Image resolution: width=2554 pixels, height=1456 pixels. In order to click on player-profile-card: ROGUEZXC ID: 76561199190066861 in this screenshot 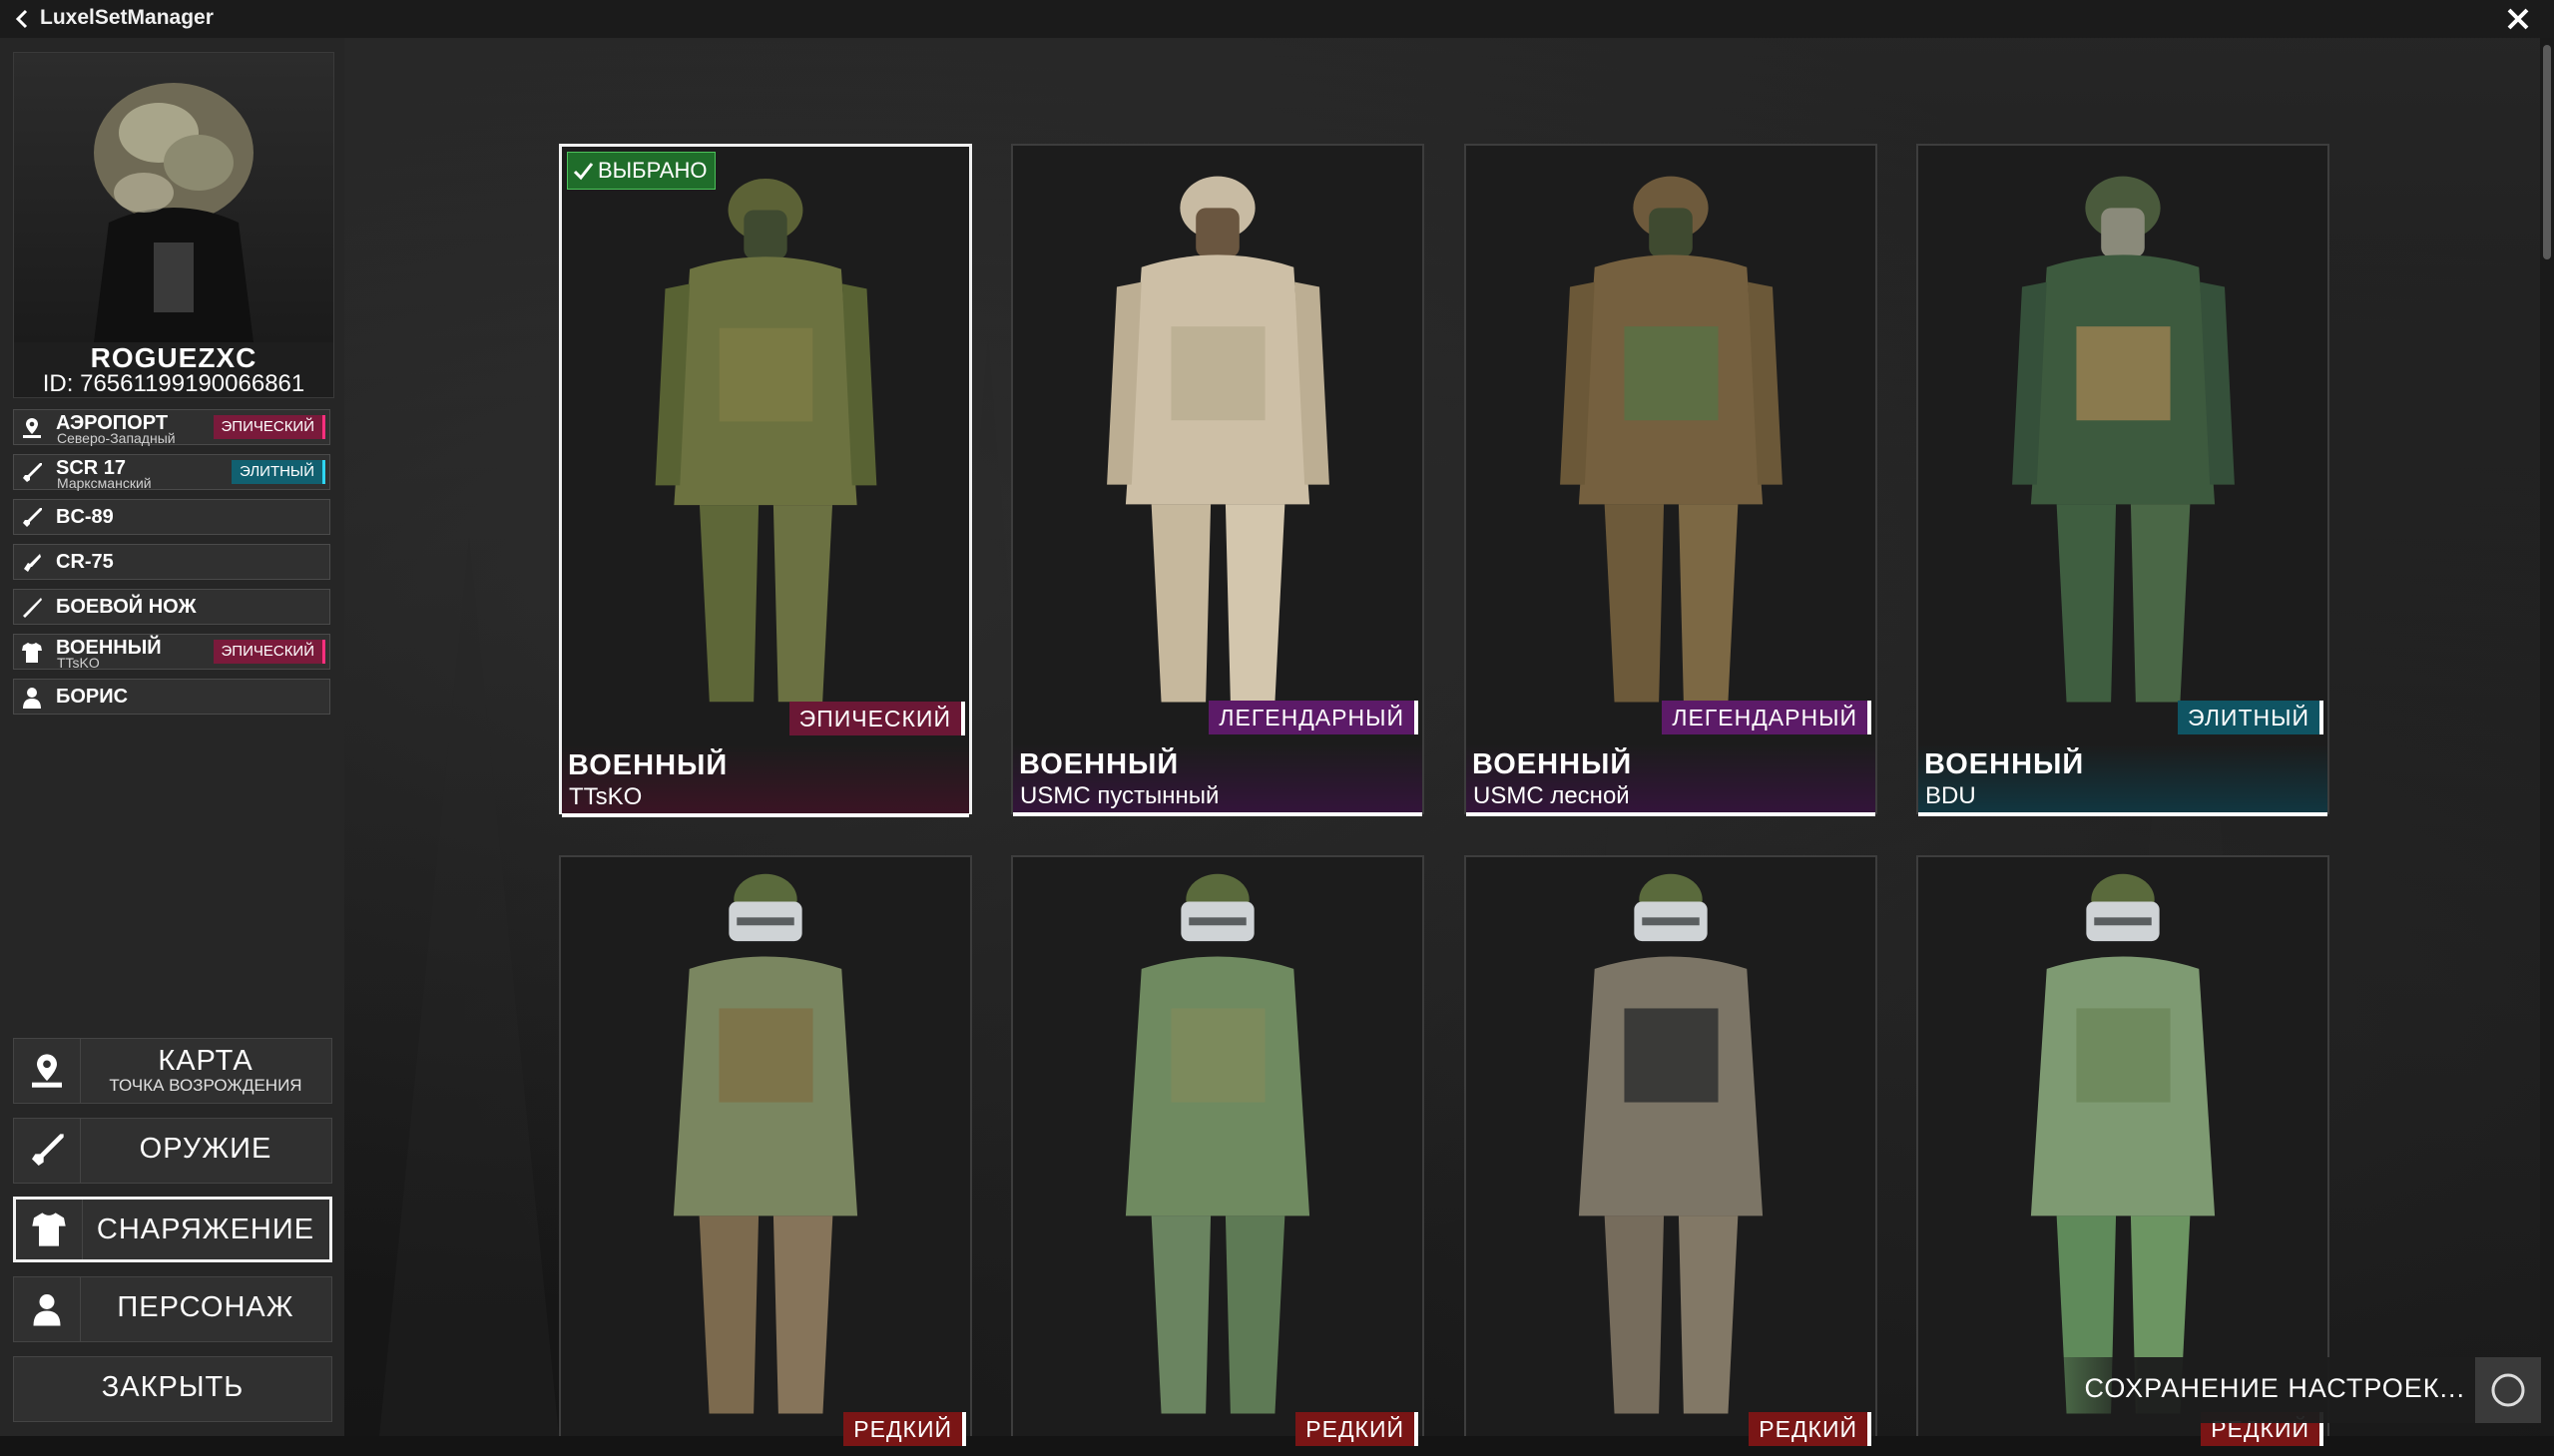, I will do `click(173, 225)`.